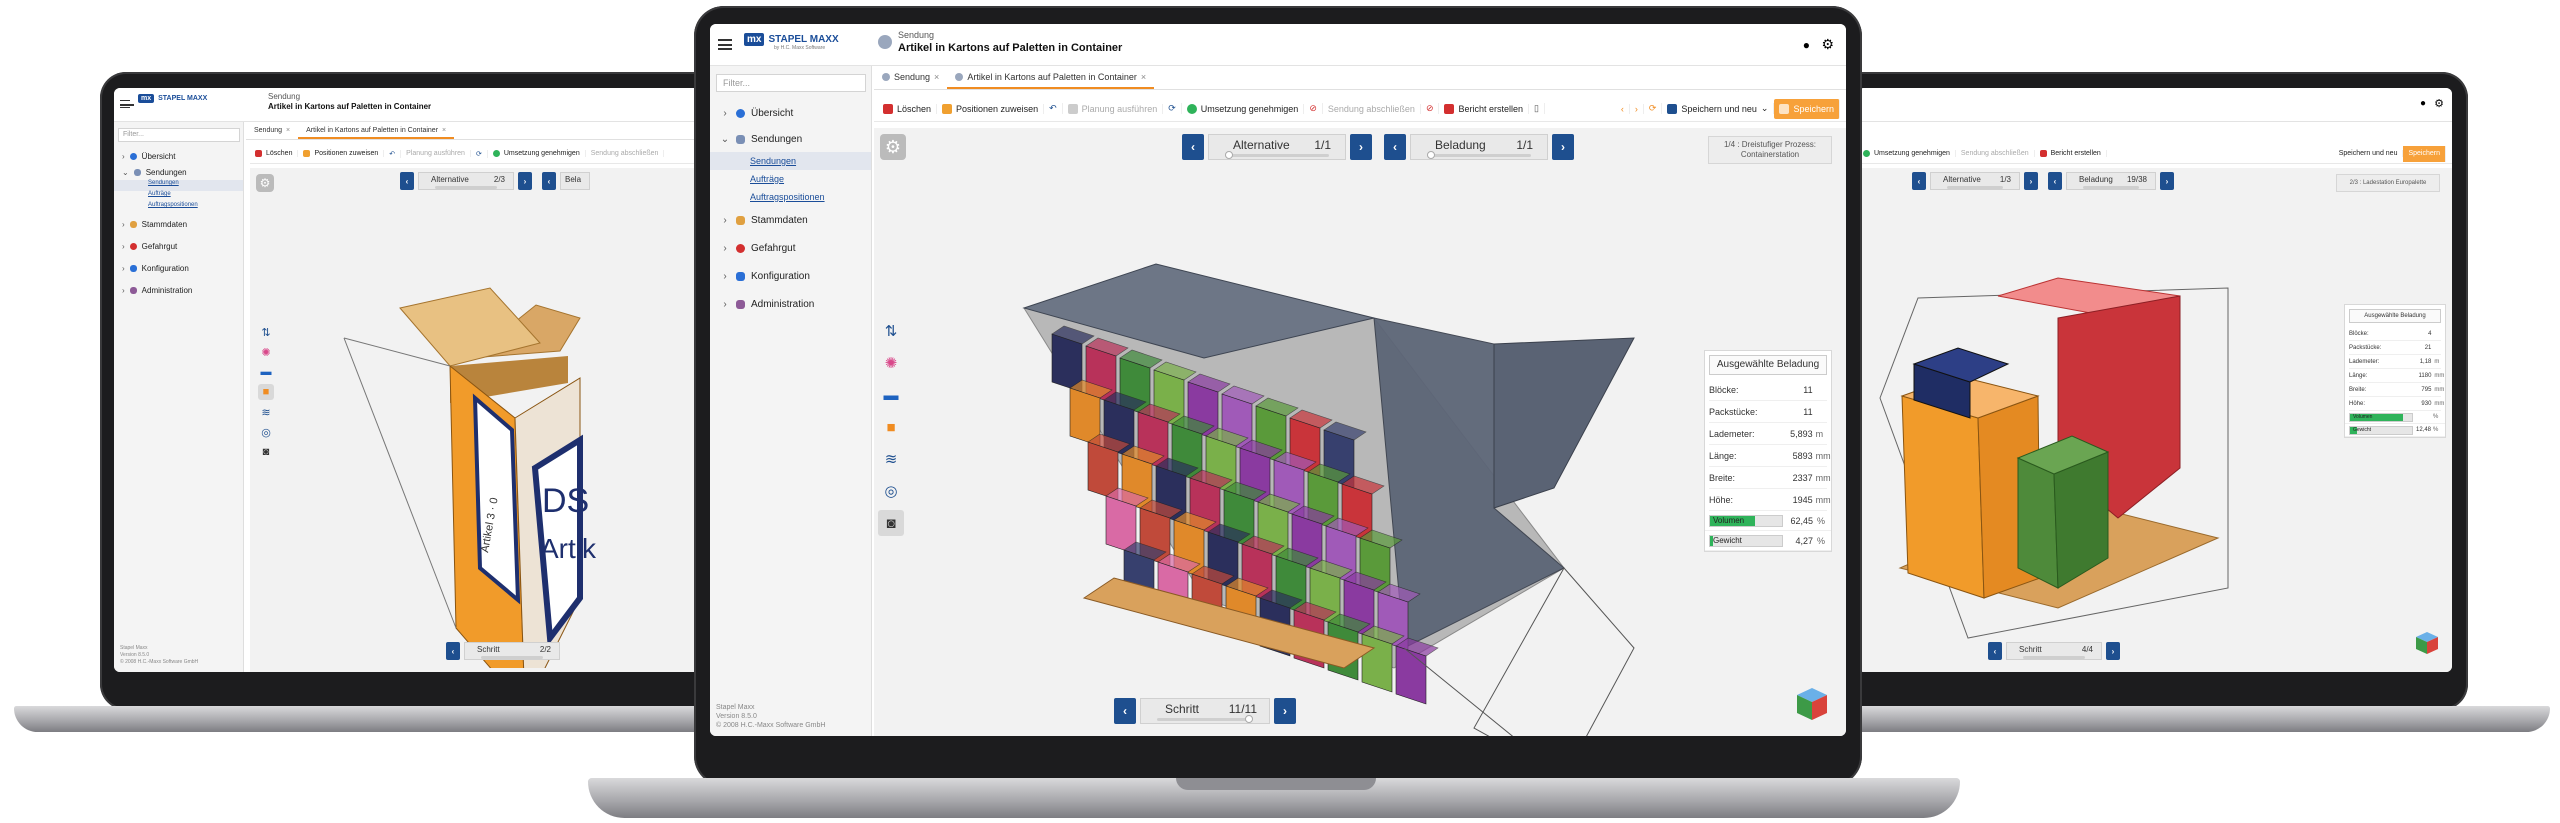 Image resolution: width=2560 pixels, height=823 pixels. What do you see at coordinates (1430, 108) in the screenshot?
I see `center-block-icon-button: ⊘` at bounding box center [1430, 108].